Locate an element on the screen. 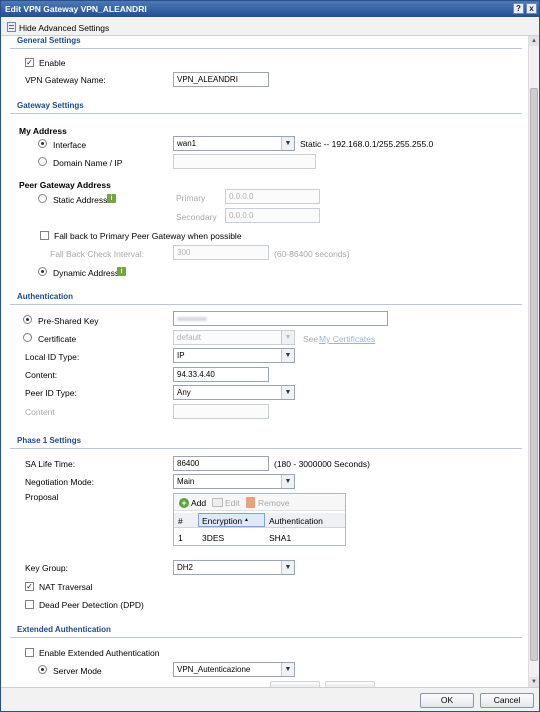 The width and height of the screenshot is (540, 712). column-header-number: # is located at coordinates (180, 521).